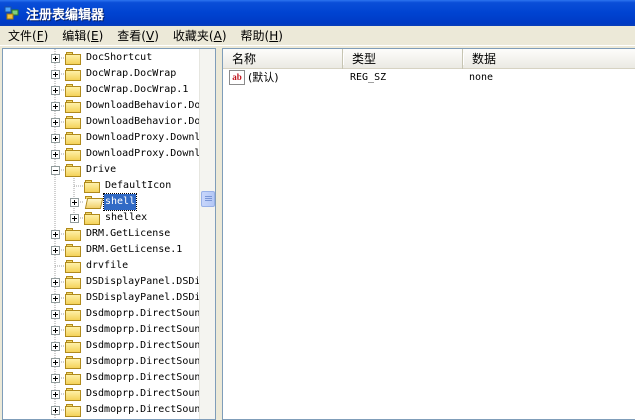 The width and height of the screenshot is (635, 420). Describe the element at coordinates (55, 170) in the screenshot. I see `collapse-icon` at that location.